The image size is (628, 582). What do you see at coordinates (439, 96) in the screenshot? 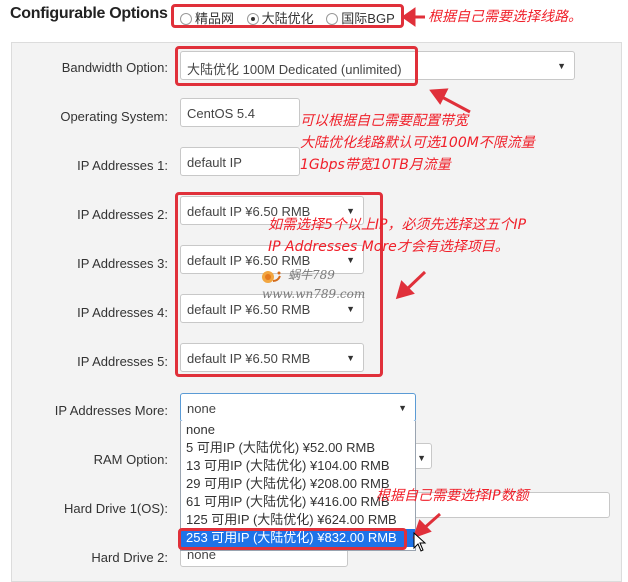
I see `arrow-bandwidth-head` at bounding box center [439, 96].